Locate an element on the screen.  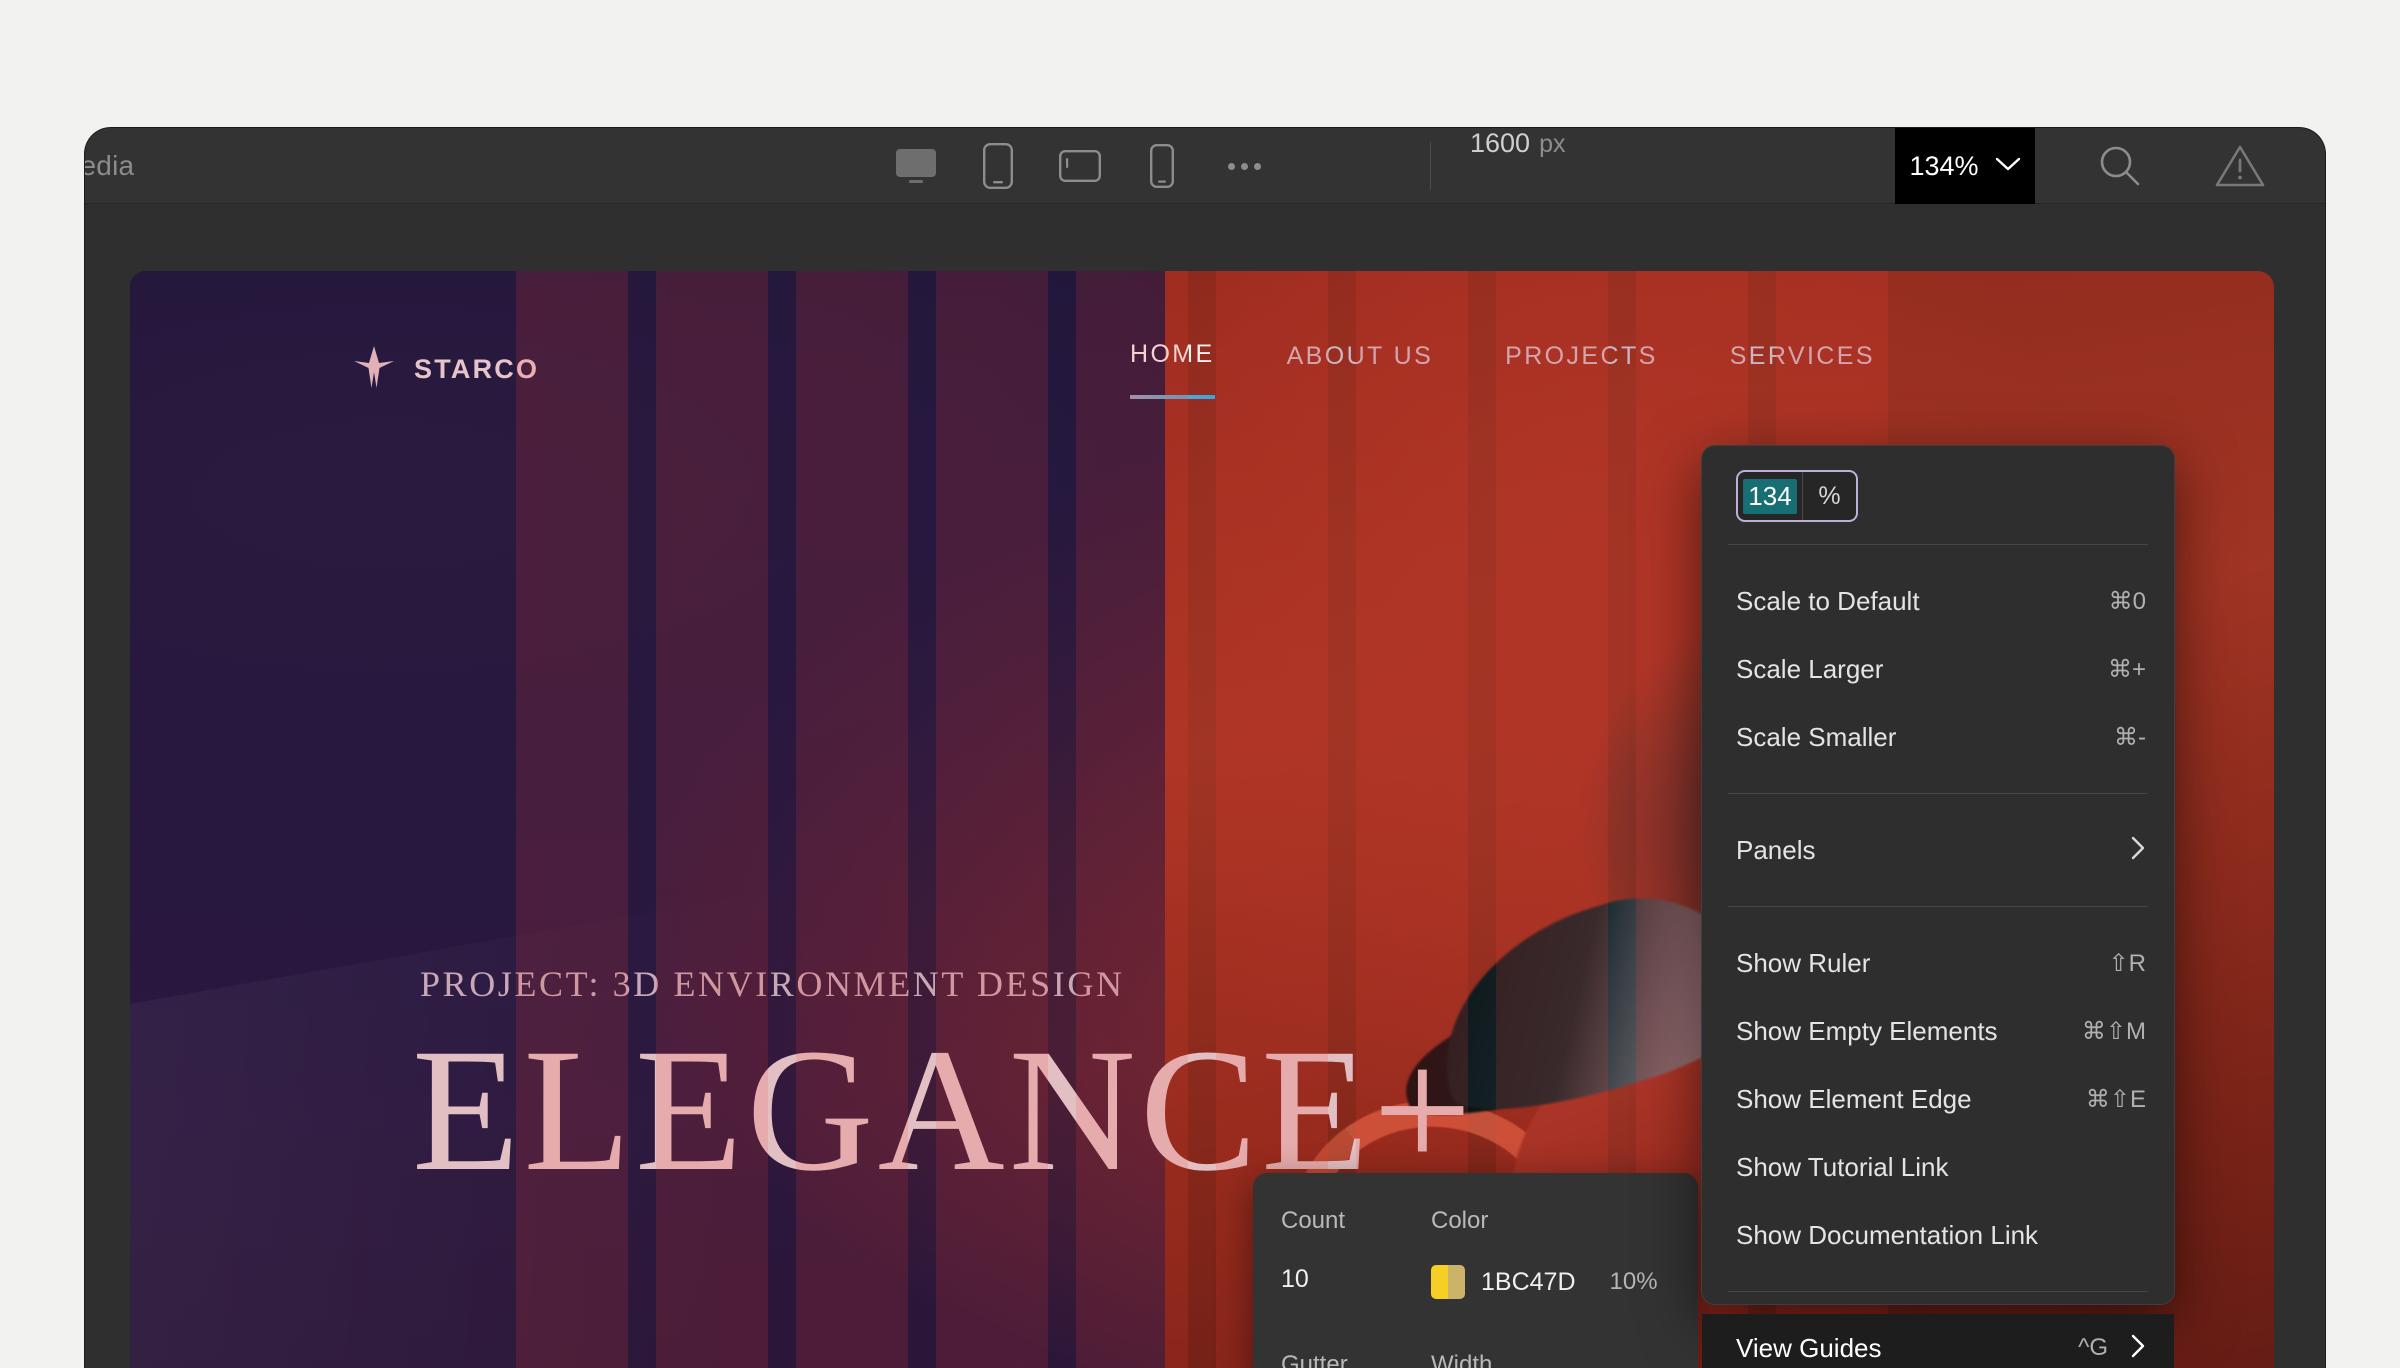
count-label: Count is located at coordinates (1313, 1220).